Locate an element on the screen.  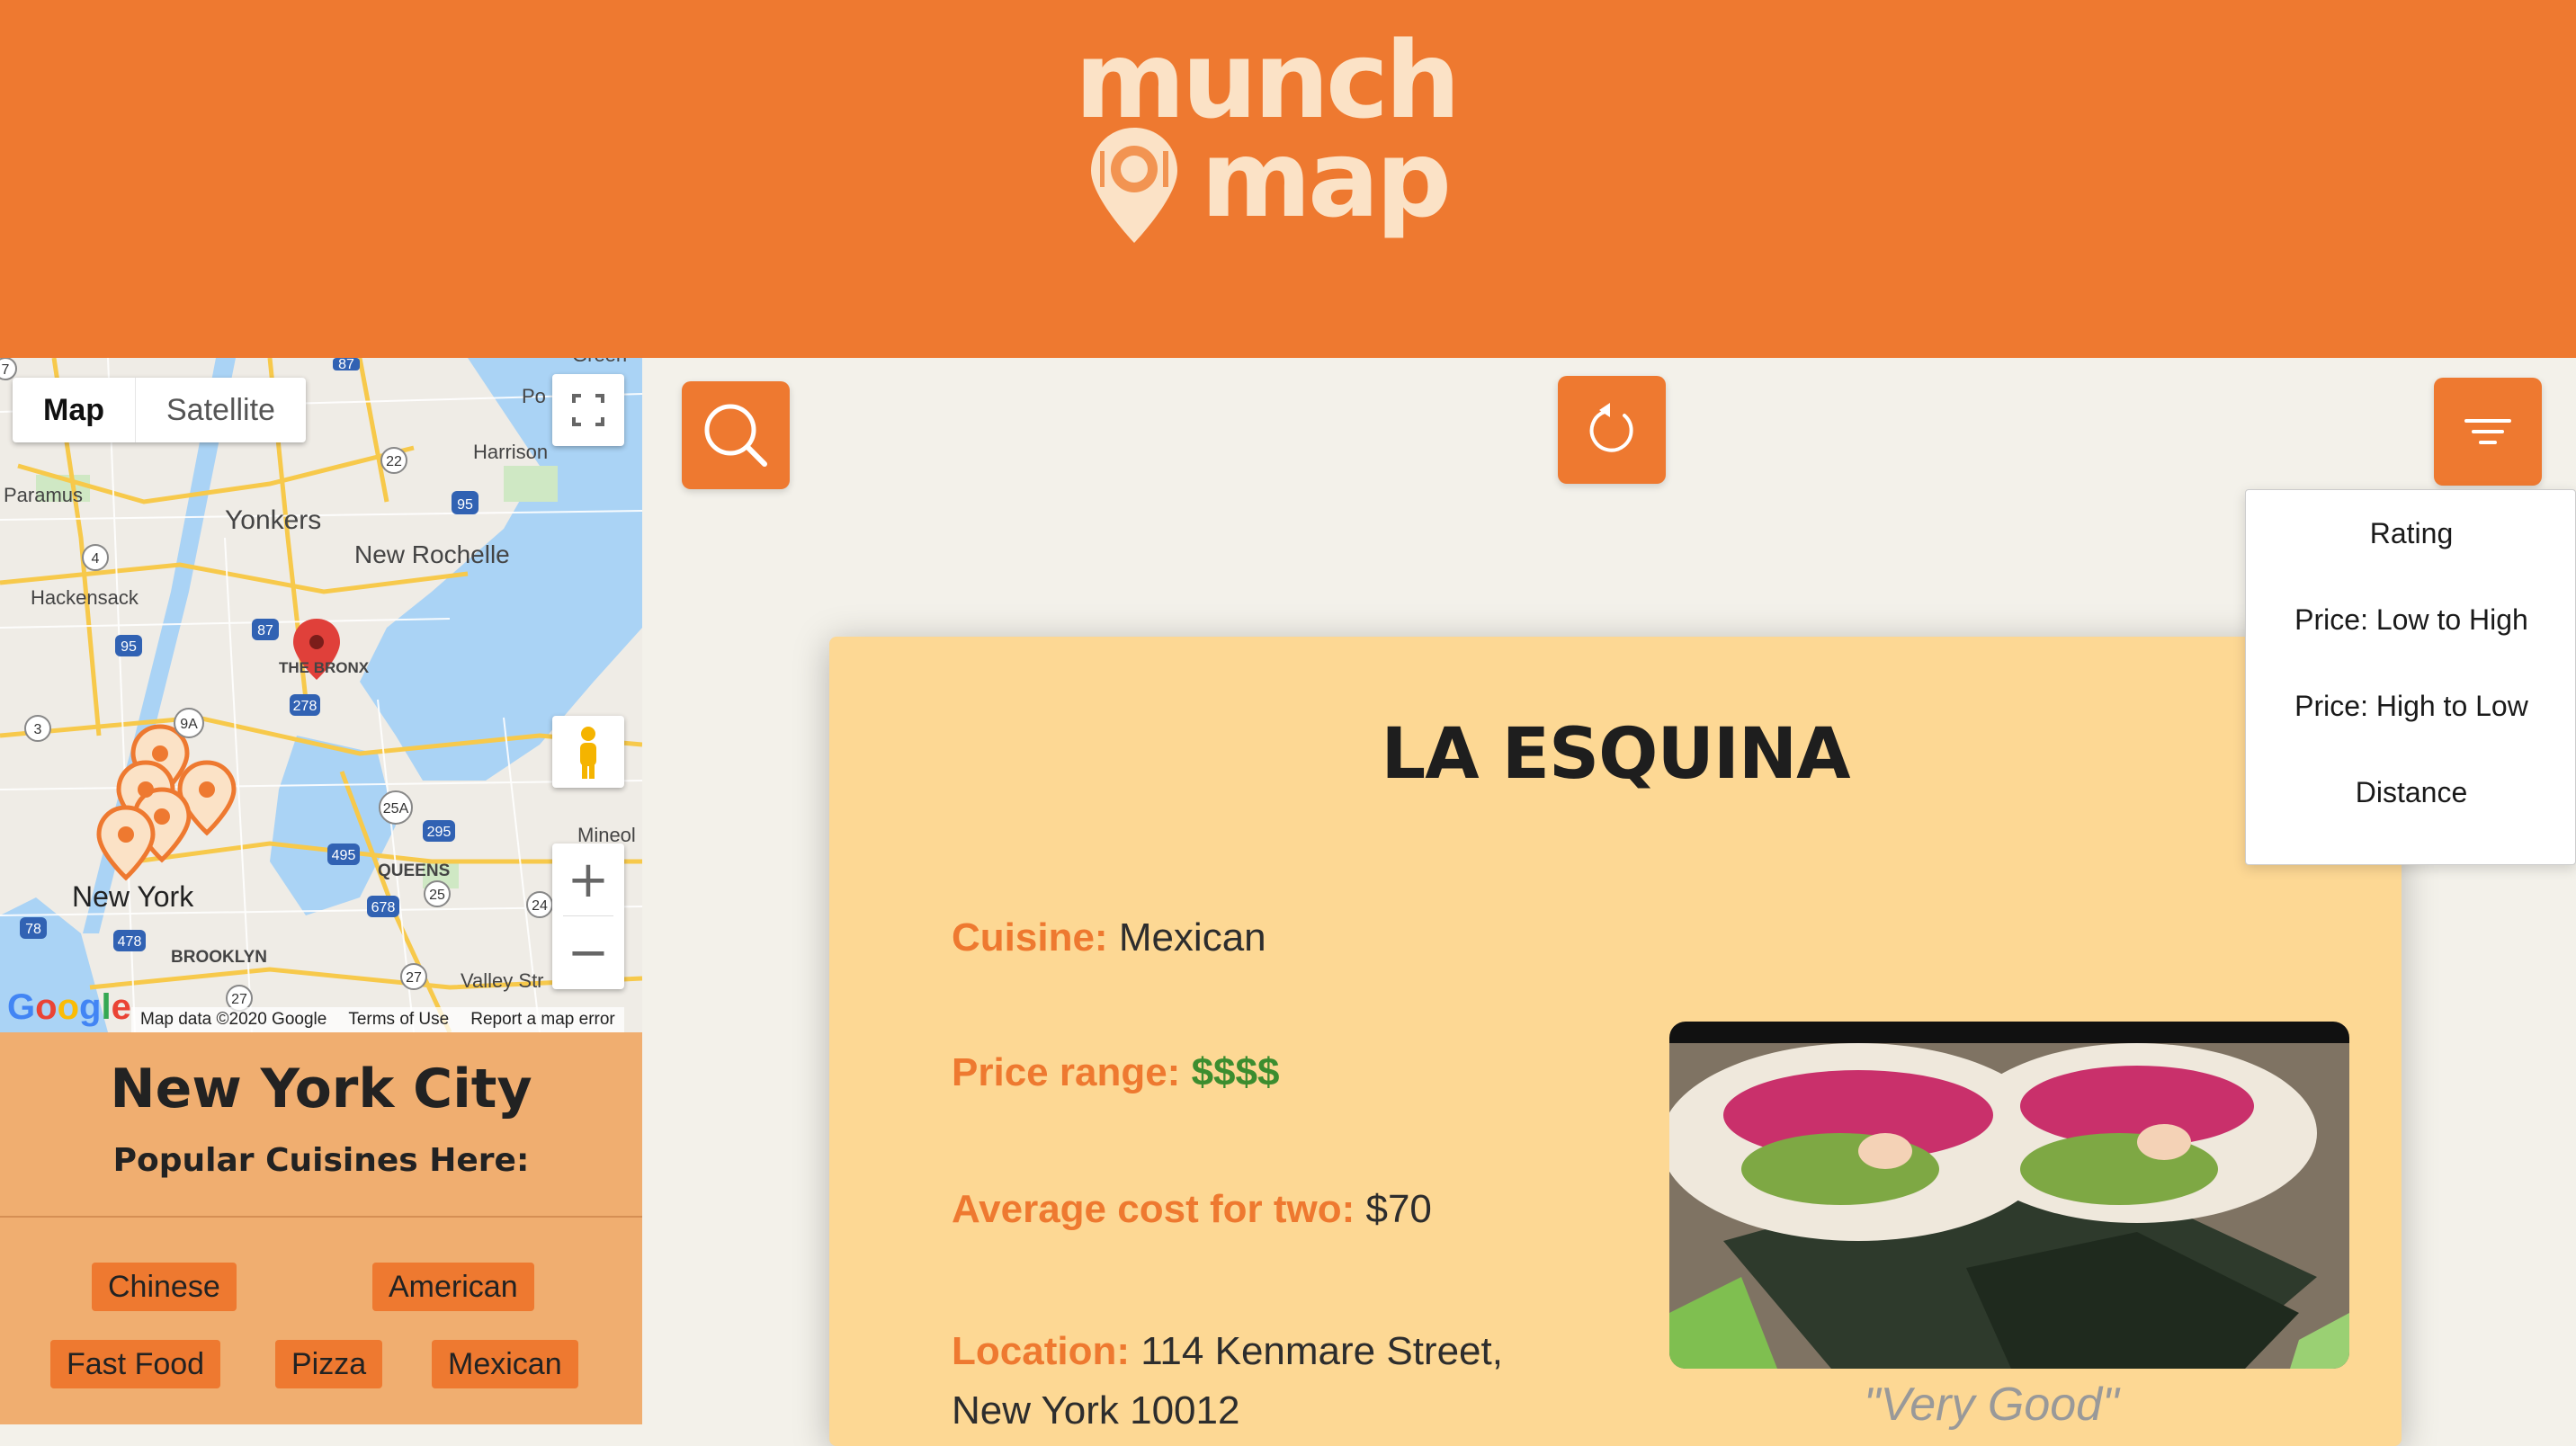
city-name: New York City is located at coordinates (321, 1089).